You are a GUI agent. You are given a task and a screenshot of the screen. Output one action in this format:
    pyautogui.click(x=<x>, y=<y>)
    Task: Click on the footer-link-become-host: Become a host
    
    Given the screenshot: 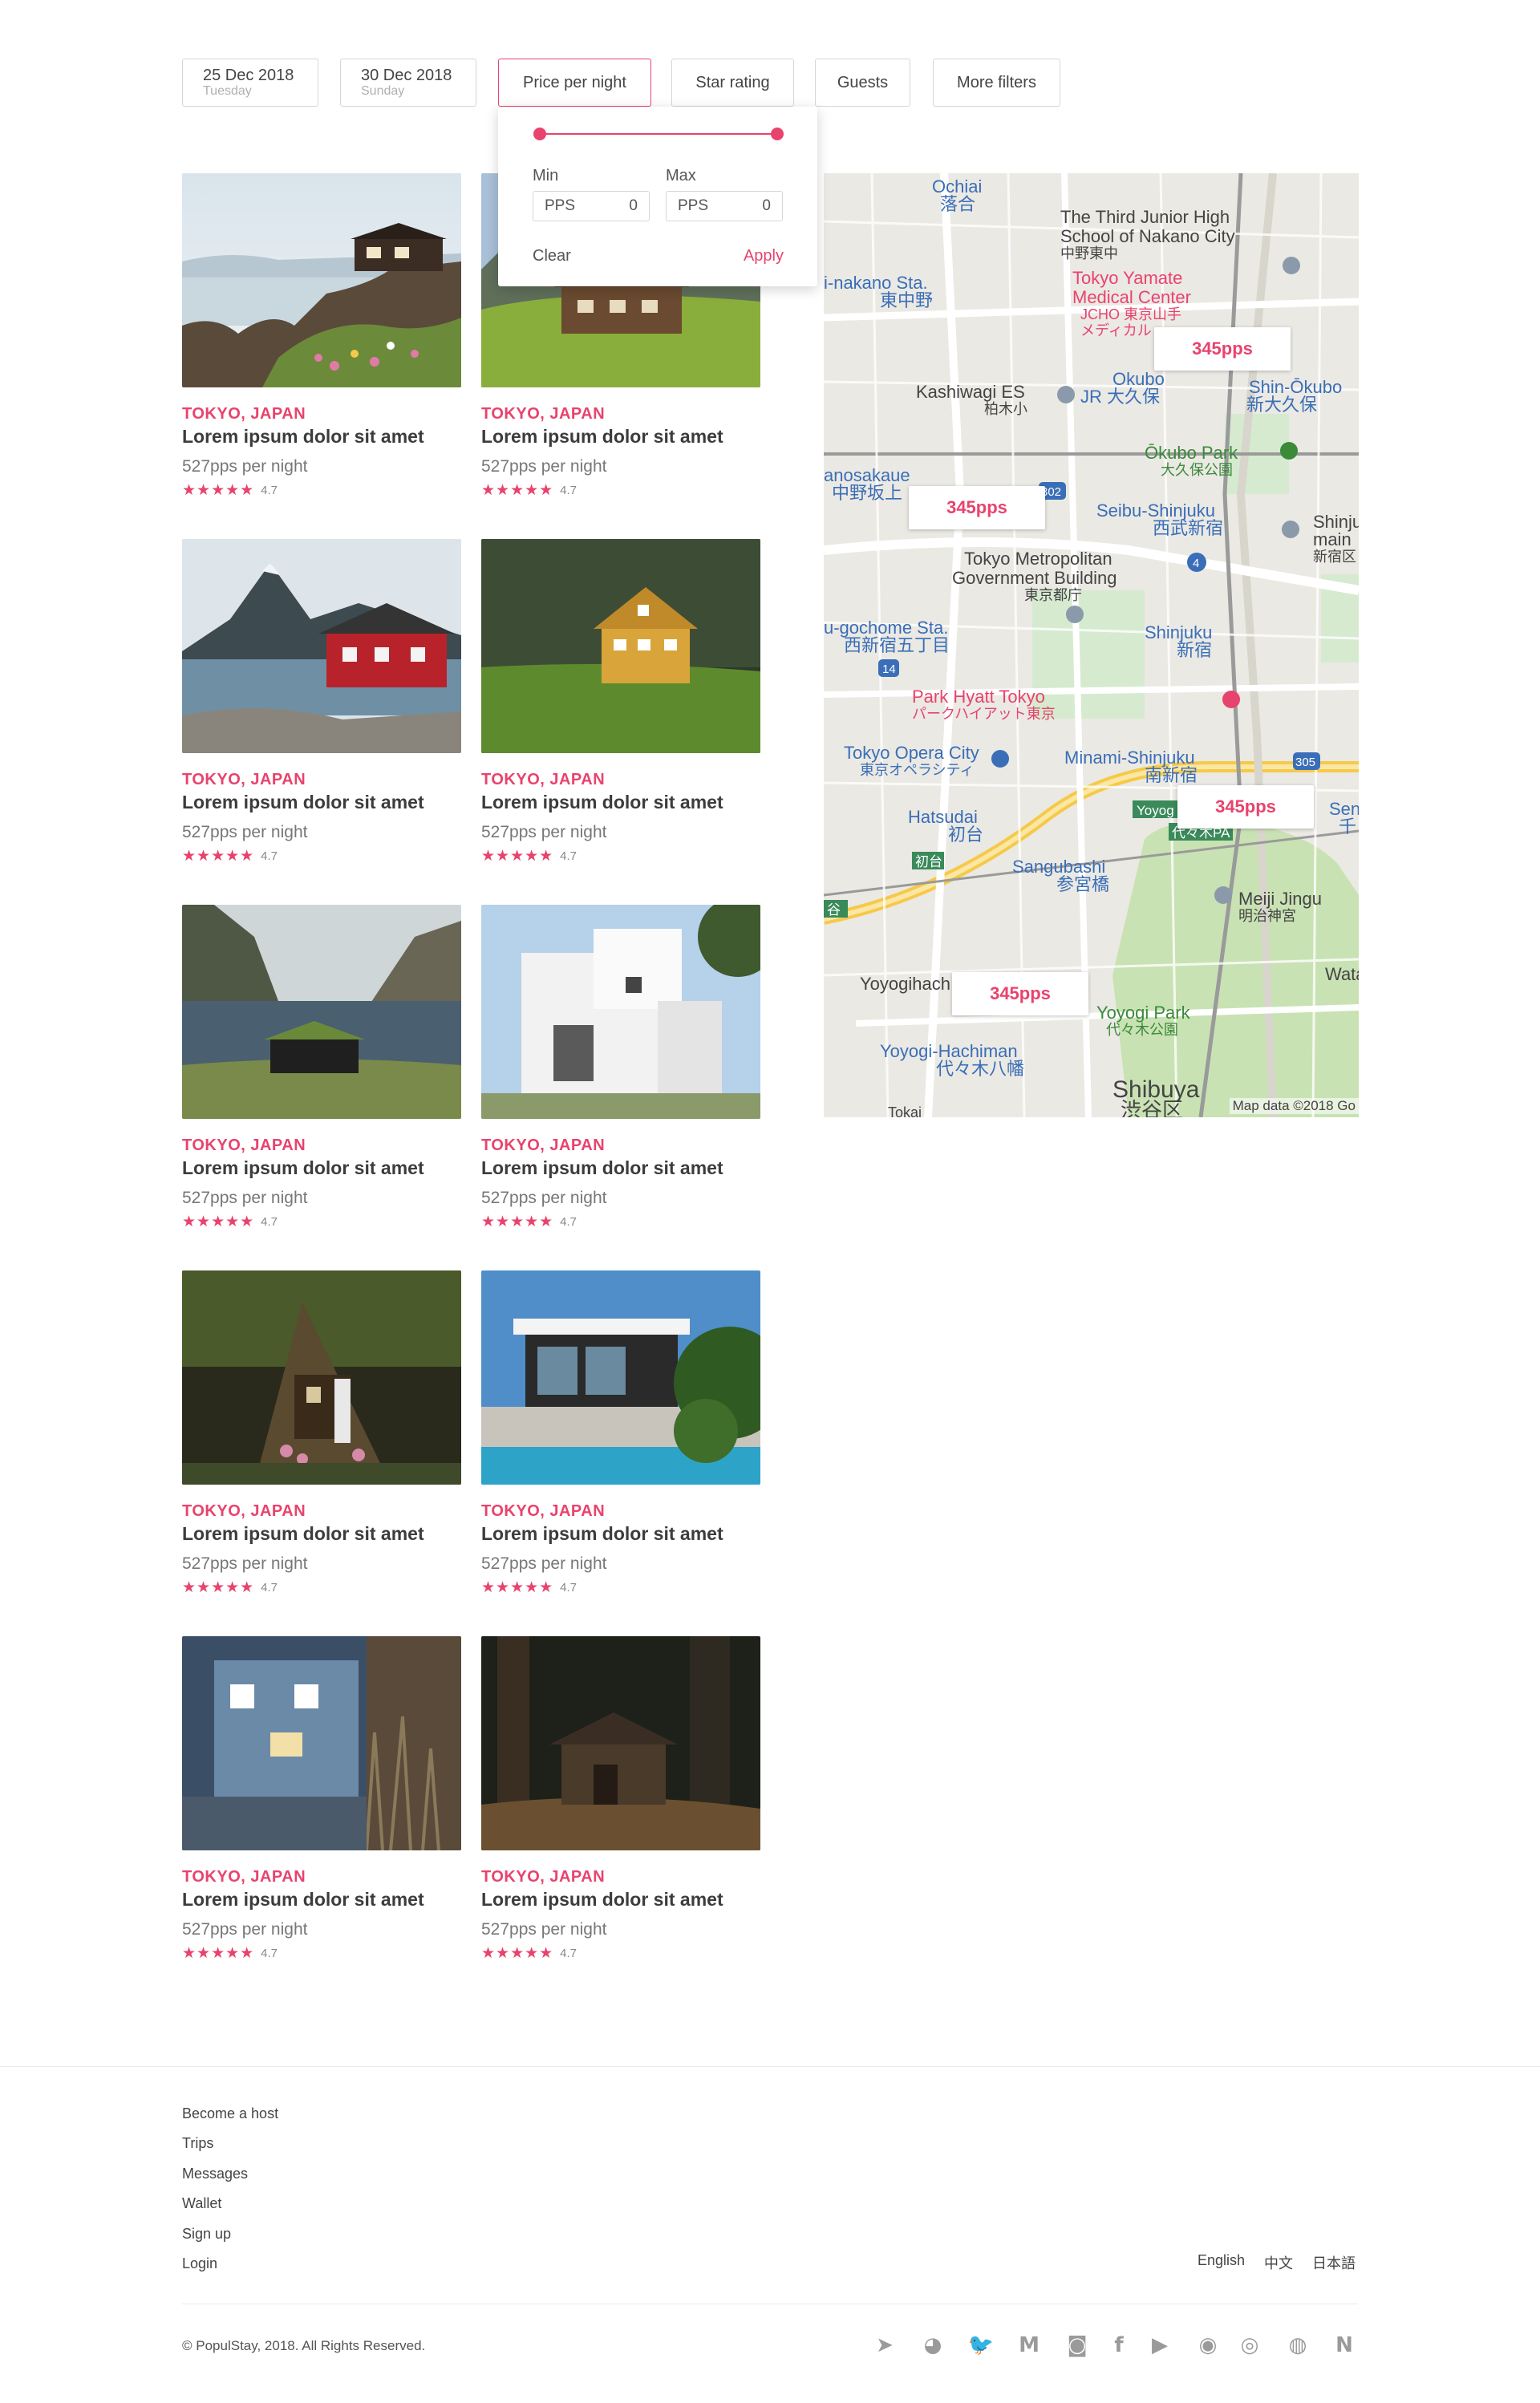 What is the action you would take?
    pyautogui.click(x=230, y=2118)
    